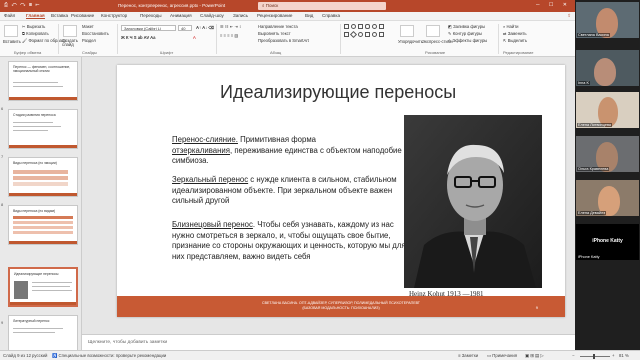 The width and height of the screenshot is (640, 360). Describe the element at coordinates (473, 201) in the screenshot. I see `portrait-photo` at that location.